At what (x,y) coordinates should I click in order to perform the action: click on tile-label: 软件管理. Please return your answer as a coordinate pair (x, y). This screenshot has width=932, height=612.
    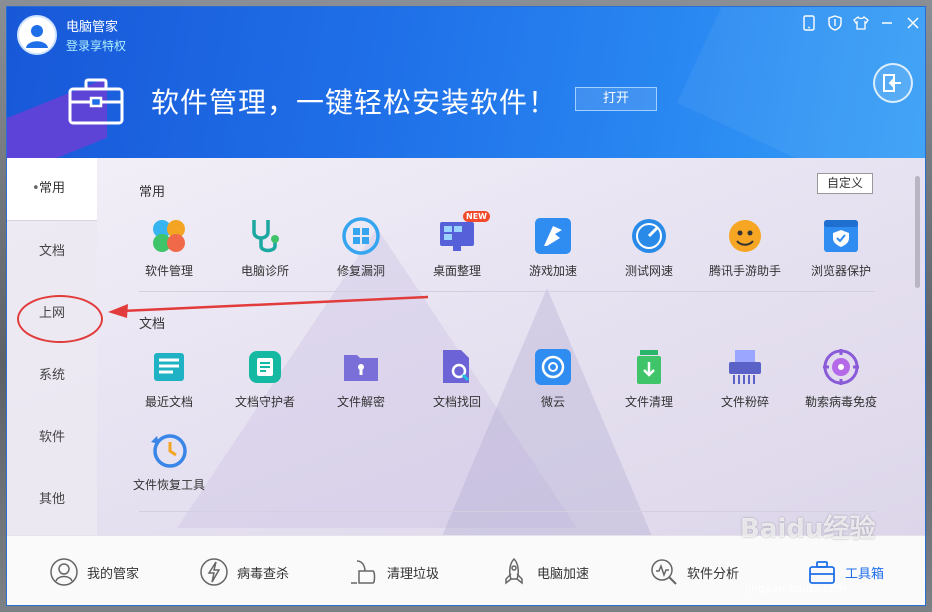
    Looking at the image, I should click on (168, 271).